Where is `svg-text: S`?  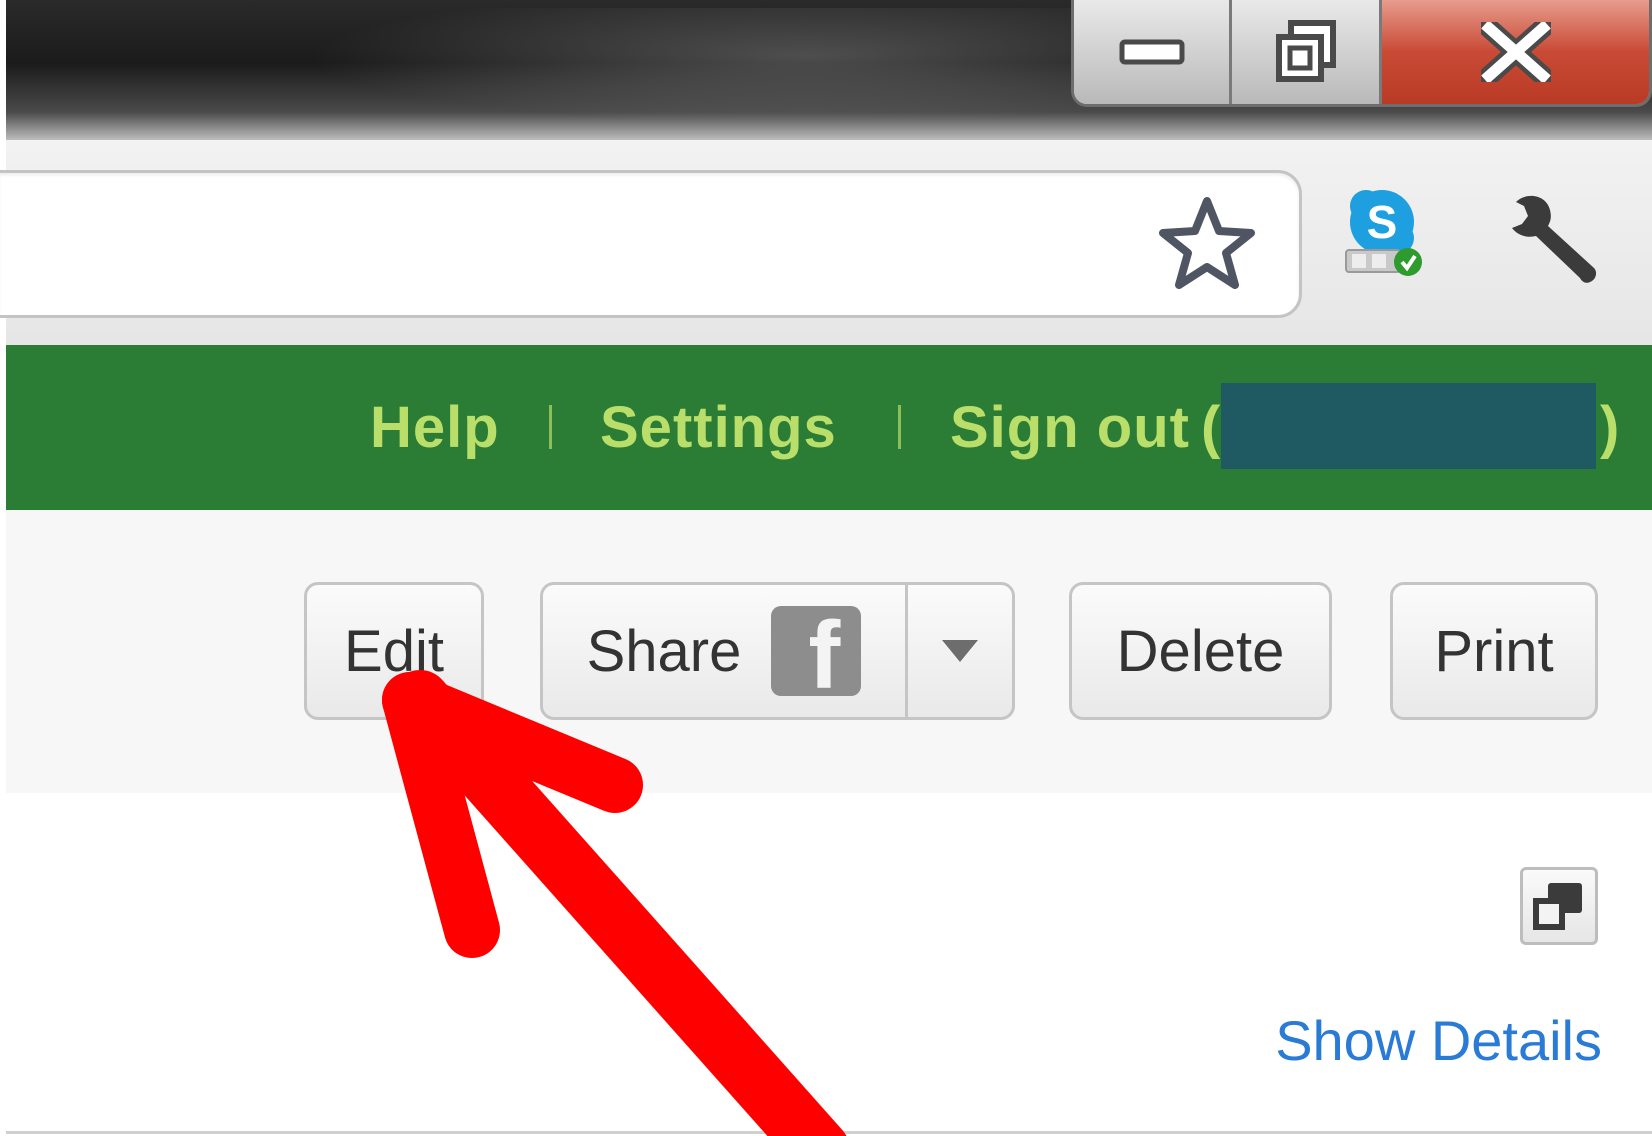 svg-text: S is located at coordinates (1382, 222).